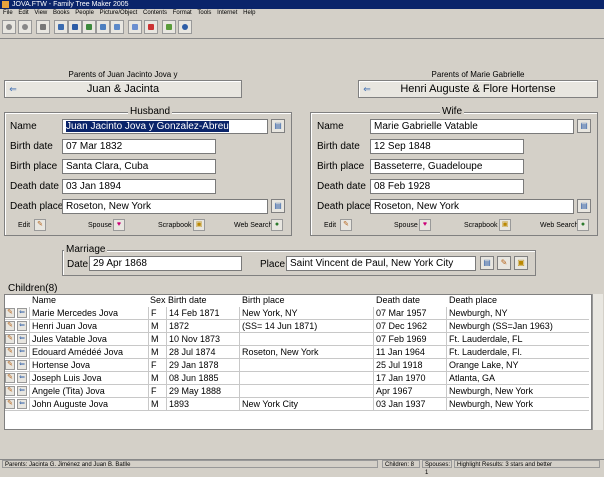 The height and width of the screenshot is (477, 604). I want to click on child-death-place: Newburgh (SS=Jan 1963), so click(519, 326).